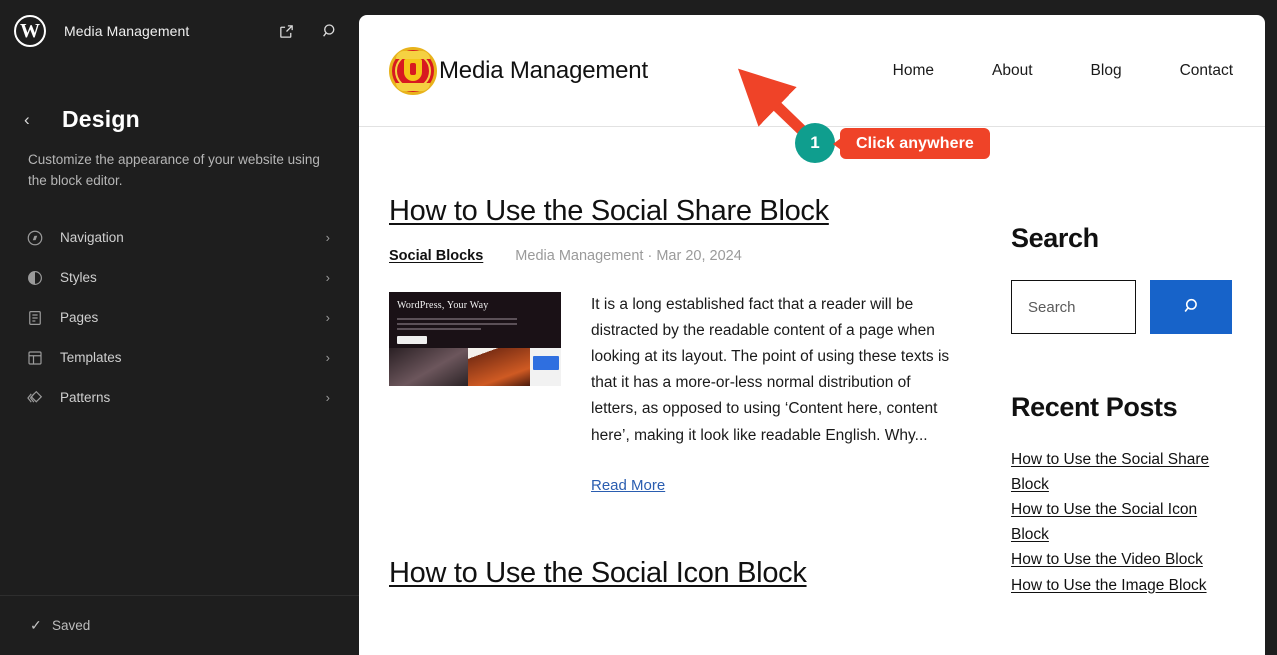  I want to click on check-icon: ✓, so click(36, 625).